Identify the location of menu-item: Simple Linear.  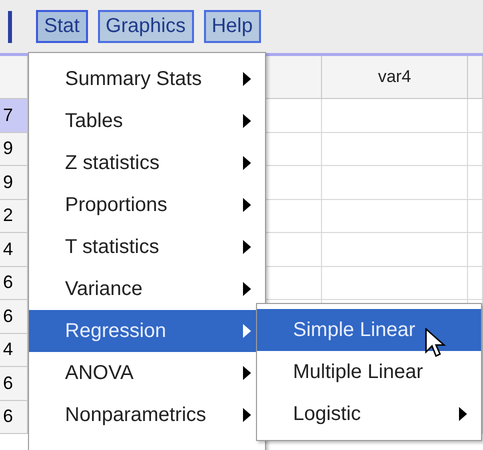
(369, 330).